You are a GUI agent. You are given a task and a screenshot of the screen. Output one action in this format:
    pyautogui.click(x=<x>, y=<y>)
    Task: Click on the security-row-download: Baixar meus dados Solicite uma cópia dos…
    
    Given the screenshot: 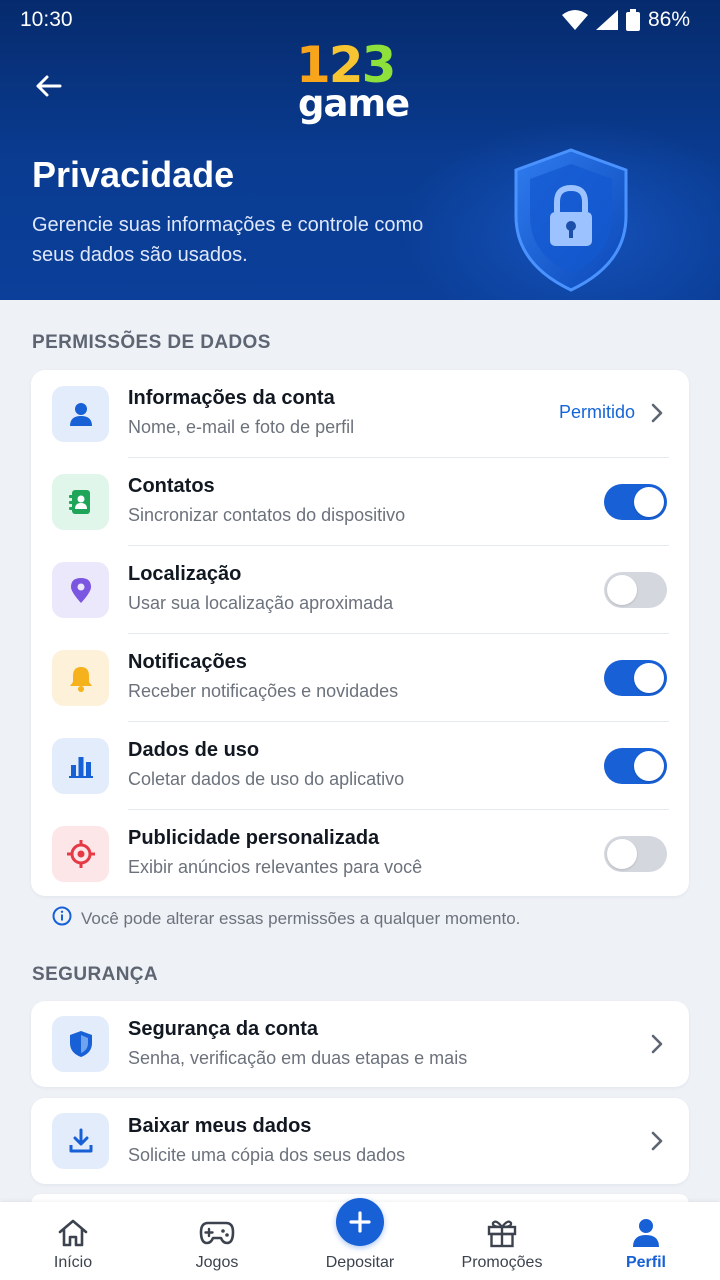 What is the action you would take?
    pyautogui.click(x=360, y=1141)
    